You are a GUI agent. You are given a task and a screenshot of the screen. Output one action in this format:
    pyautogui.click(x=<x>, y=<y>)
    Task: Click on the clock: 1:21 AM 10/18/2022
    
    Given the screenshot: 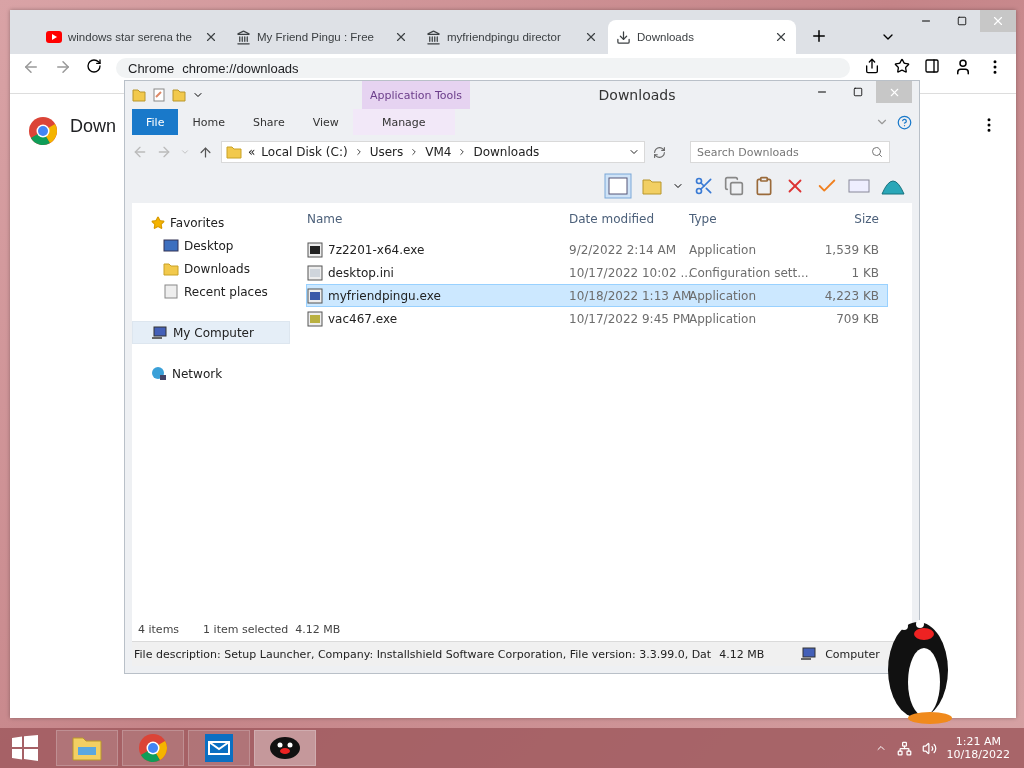 What is the action you would take?
    pyautogui.click(x=978, y=748)
    